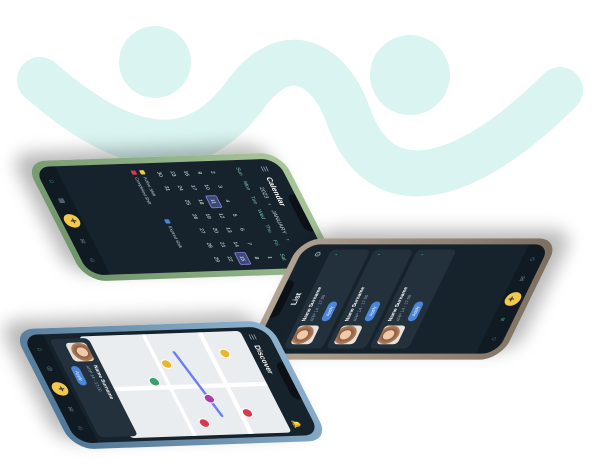 This screenshot has height=476, width=595. Describe the element at coordinates (503, 319) in the screenshot. I see `list-icon: ≡` at that location.